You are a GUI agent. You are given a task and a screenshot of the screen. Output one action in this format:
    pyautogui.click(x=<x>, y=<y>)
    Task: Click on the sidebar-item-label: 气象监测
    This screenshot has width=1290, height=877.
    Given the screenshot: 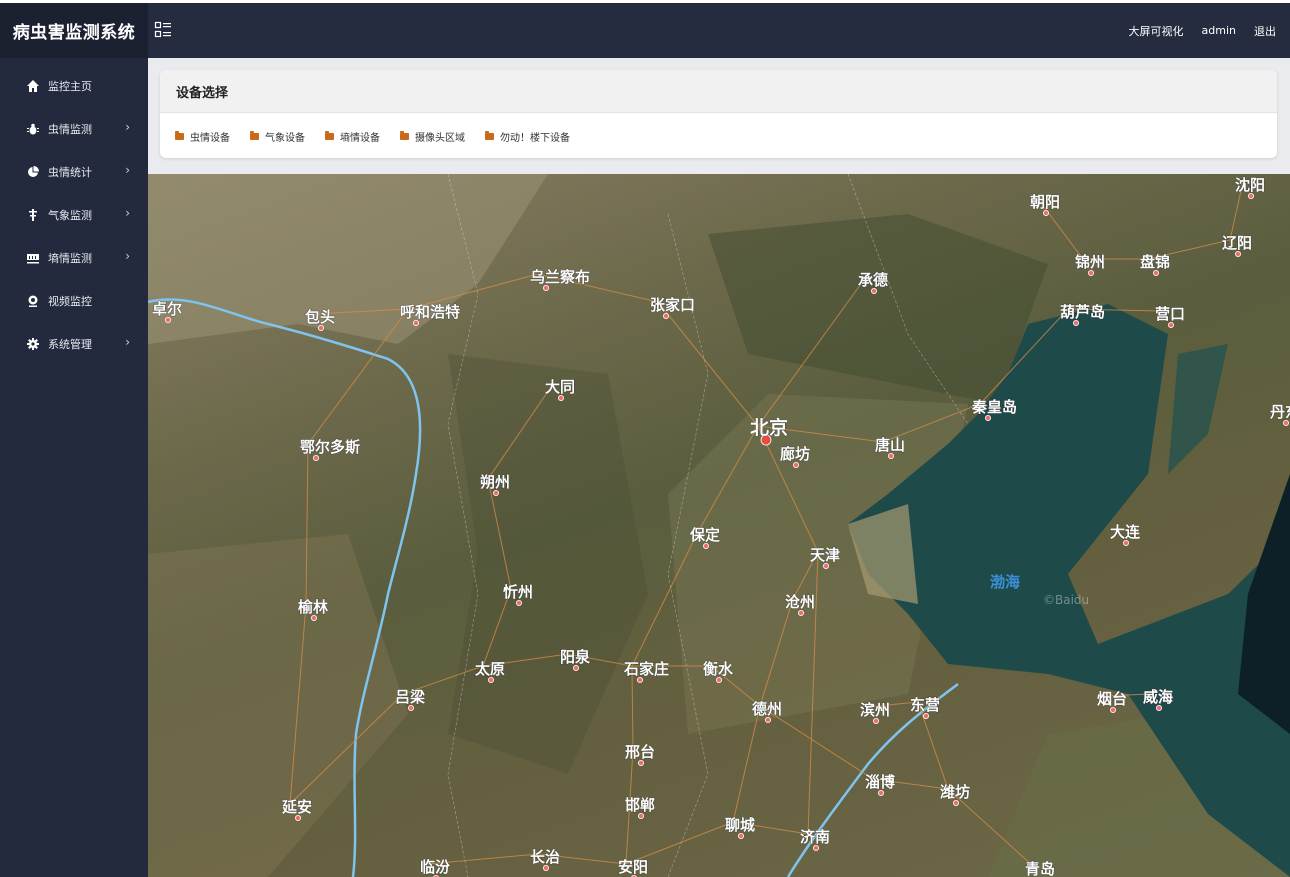 What is the action you would take?
    pyautogui.click(x=70, y=215)
    